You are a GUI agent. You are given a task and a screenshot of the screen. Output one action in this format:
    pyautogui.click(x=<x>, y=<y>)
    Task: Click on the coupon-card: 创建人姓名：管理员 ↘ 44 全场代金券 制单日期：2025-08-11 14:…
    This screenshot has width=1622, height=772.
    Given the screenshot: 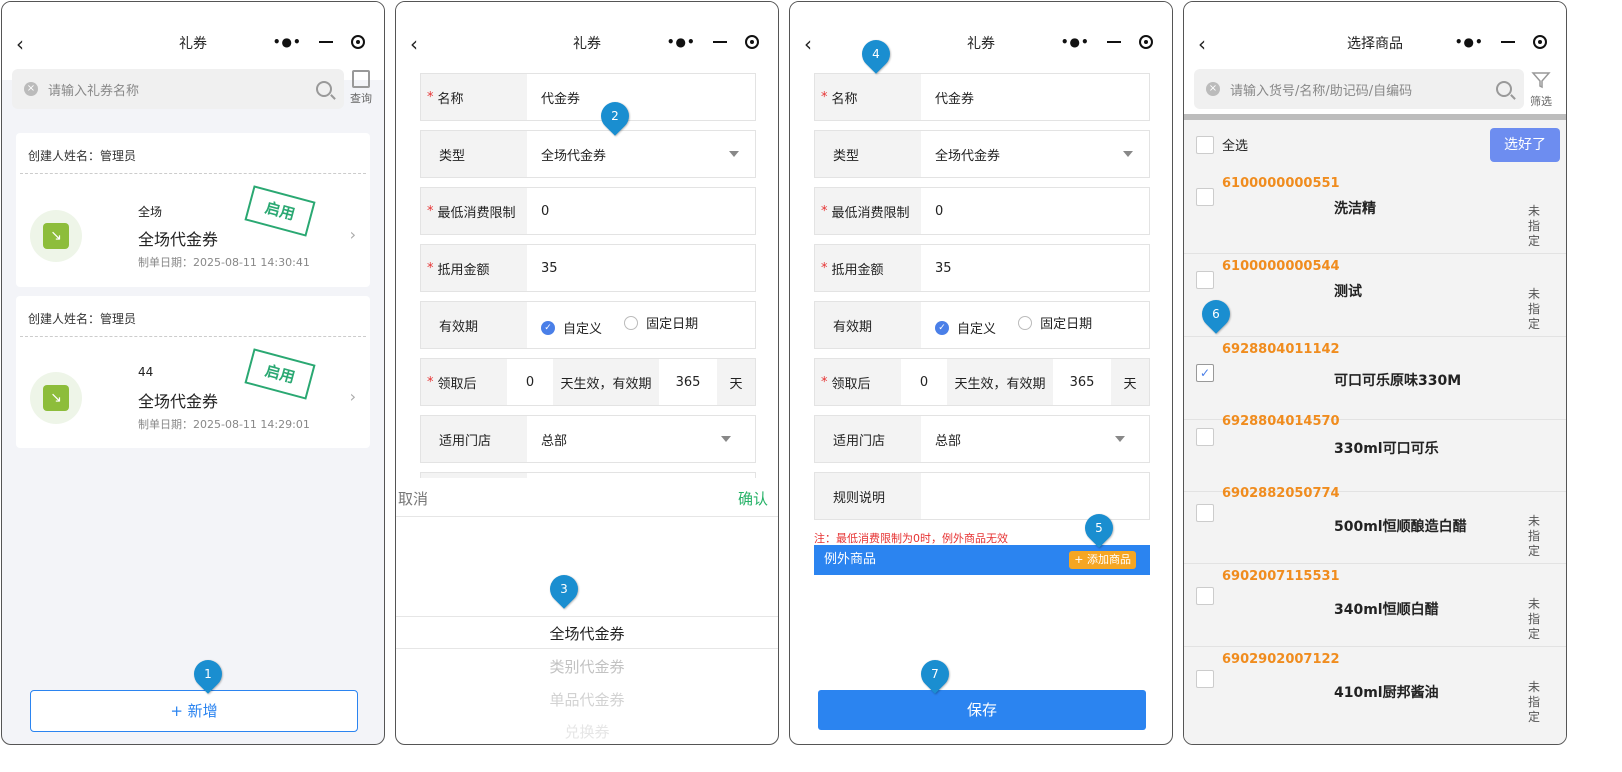 What is the action you would take?
    pyautogui.click(x=193, y=372)
    